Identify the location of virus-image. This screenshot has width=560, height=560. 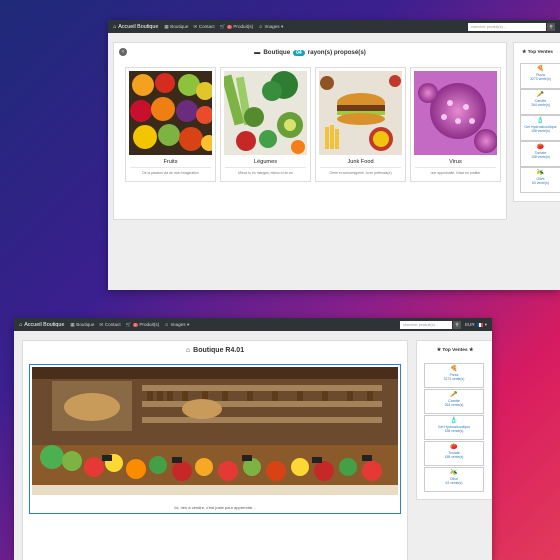
(456, 113).